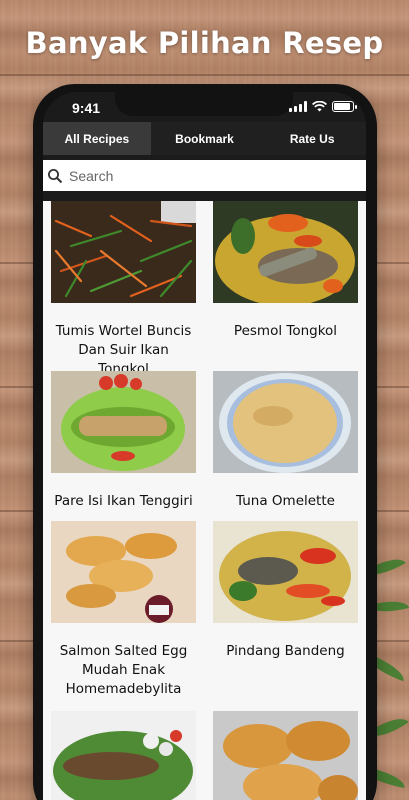 Image resolution: width=409 pixels, height=800 pixels. I want to click on signal-icon, so click(298, 106).